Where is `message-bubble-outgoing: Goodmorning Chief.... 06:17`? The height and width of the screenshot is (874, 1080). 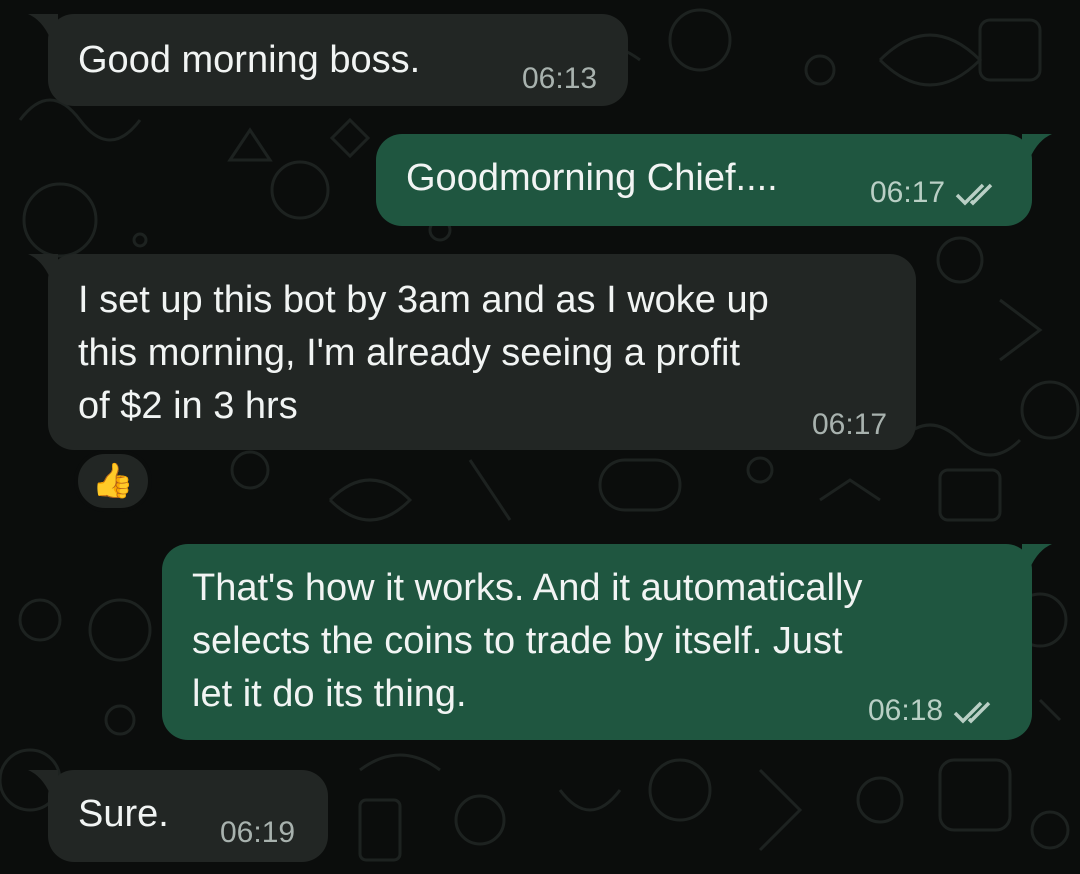 message-bubble-outgoing: Goodmorning Chief.... 06:17 is located at coordinates (704, 180).